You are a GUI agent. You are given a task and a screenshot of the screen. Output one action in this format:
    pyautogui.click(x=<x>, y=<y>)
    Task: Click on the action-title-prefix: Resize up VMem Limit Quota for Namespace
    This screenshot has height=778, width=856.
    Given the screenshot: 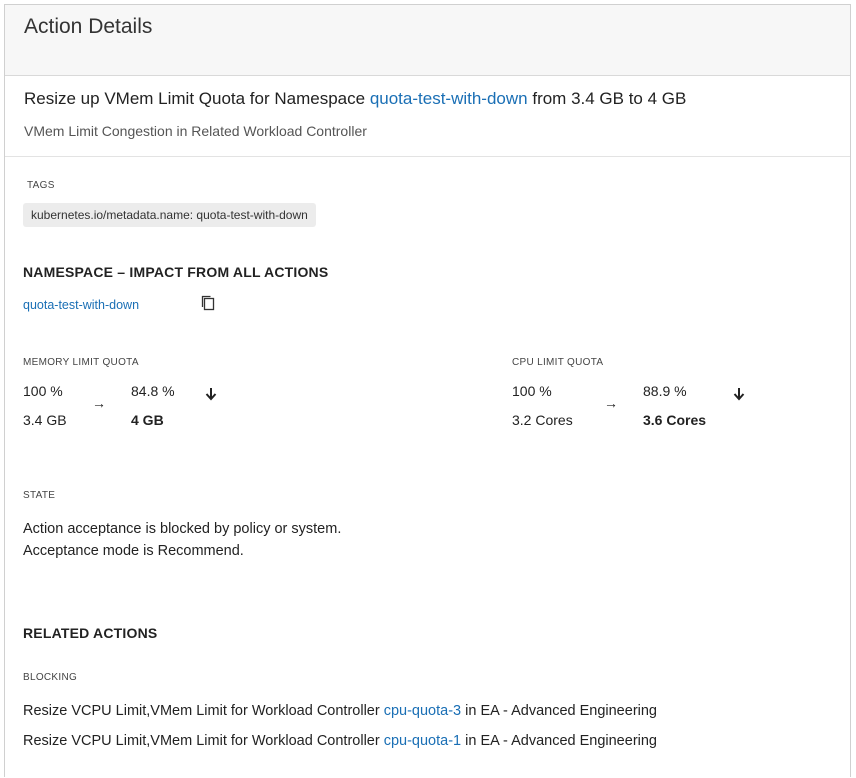 What is the action you would take?
    pyautogui.click(x=197, y=98)
    